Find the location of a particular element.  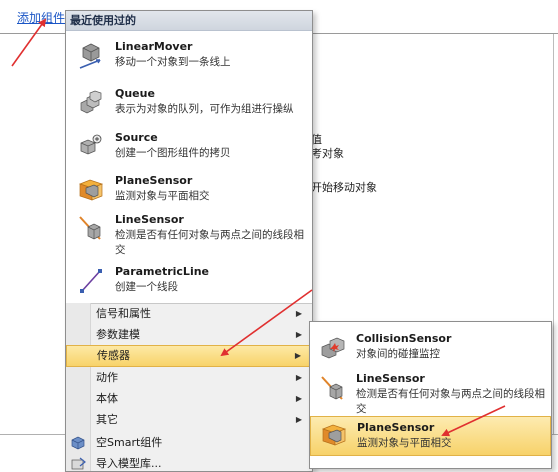

recent-item-queue: Queue 表示为对象的队列，可作为组进行操纵 is located at coordinates (189, 103).